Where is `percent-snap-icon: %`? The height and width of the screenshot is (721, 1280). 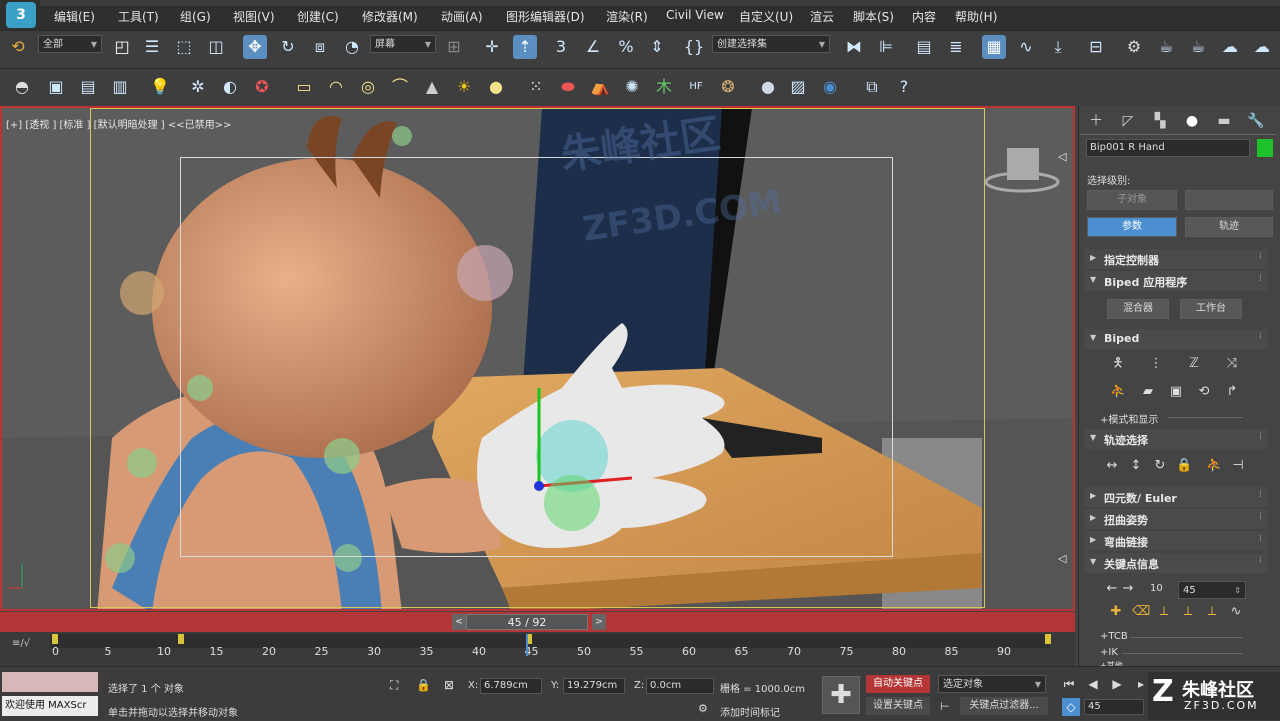 percent-snap-icon: % is located at coordinates (626, 47).